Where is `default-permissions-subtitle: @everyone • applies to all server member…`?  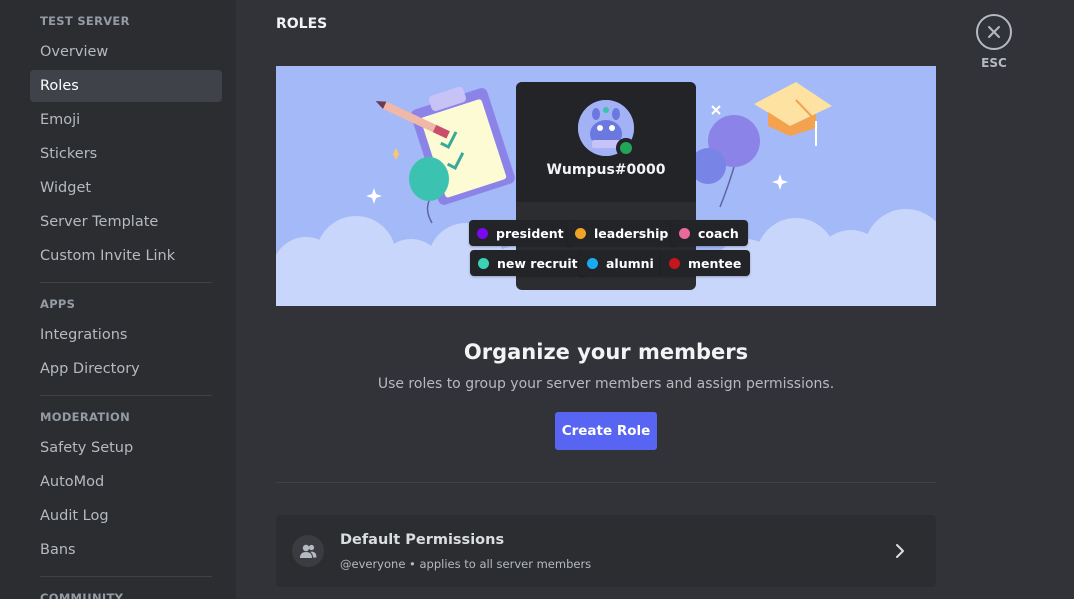 default-permissions-subtitle: @everyone • applies to all server member… is located at coordinates (466, 564).